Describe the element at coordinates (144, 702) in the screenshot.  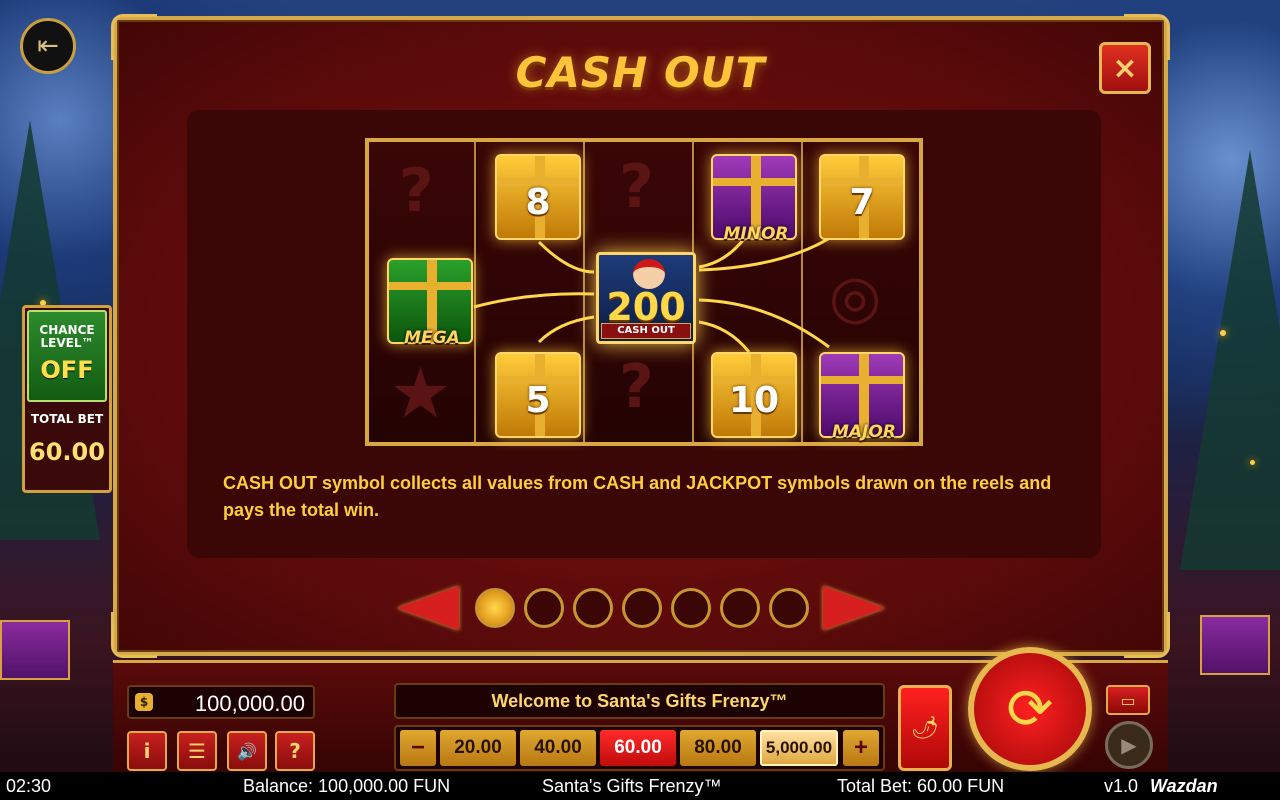
I see `money-bag-icon: $` at that location.